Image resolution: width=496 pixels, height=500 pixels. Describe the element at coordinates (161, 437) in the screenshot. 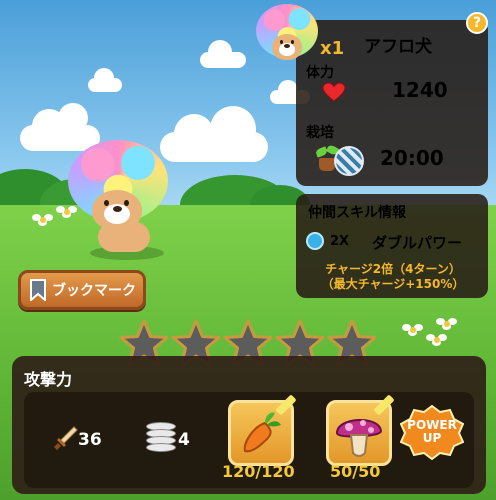

I see `coin-stack-icon` at that location.